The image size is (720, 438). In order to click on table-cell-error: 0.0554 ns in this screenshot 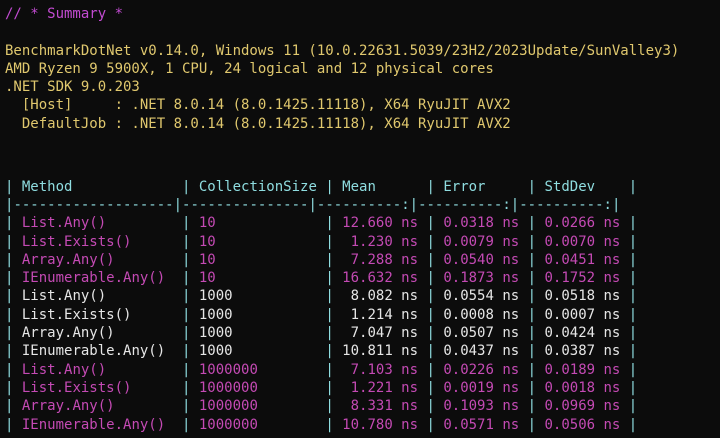, I will do `click(481, 296)`.